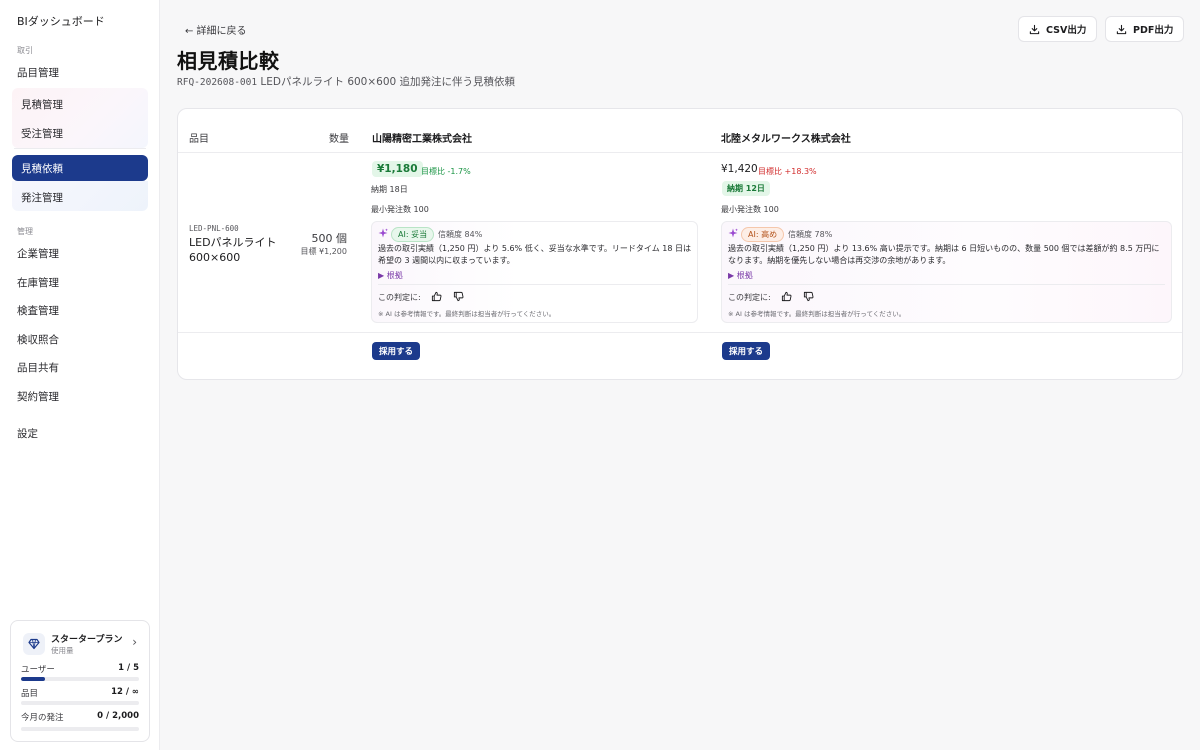 The width and height of the screenshot is (1200, 750). Describe the element at coordinates (680, 332) in the screenshot. I see `table-row-divider` at that location.